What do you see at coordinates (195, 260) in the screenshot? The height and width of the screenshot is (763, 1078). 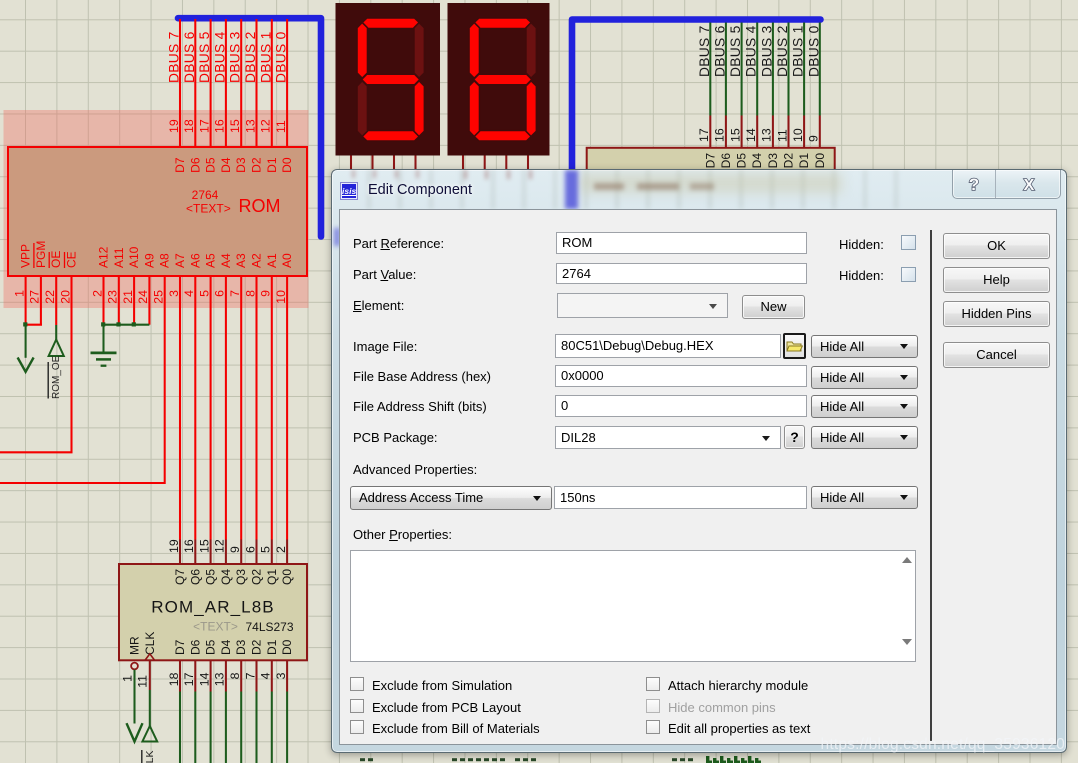 I see `svg-text: A6` at bounding box center [195, 260].